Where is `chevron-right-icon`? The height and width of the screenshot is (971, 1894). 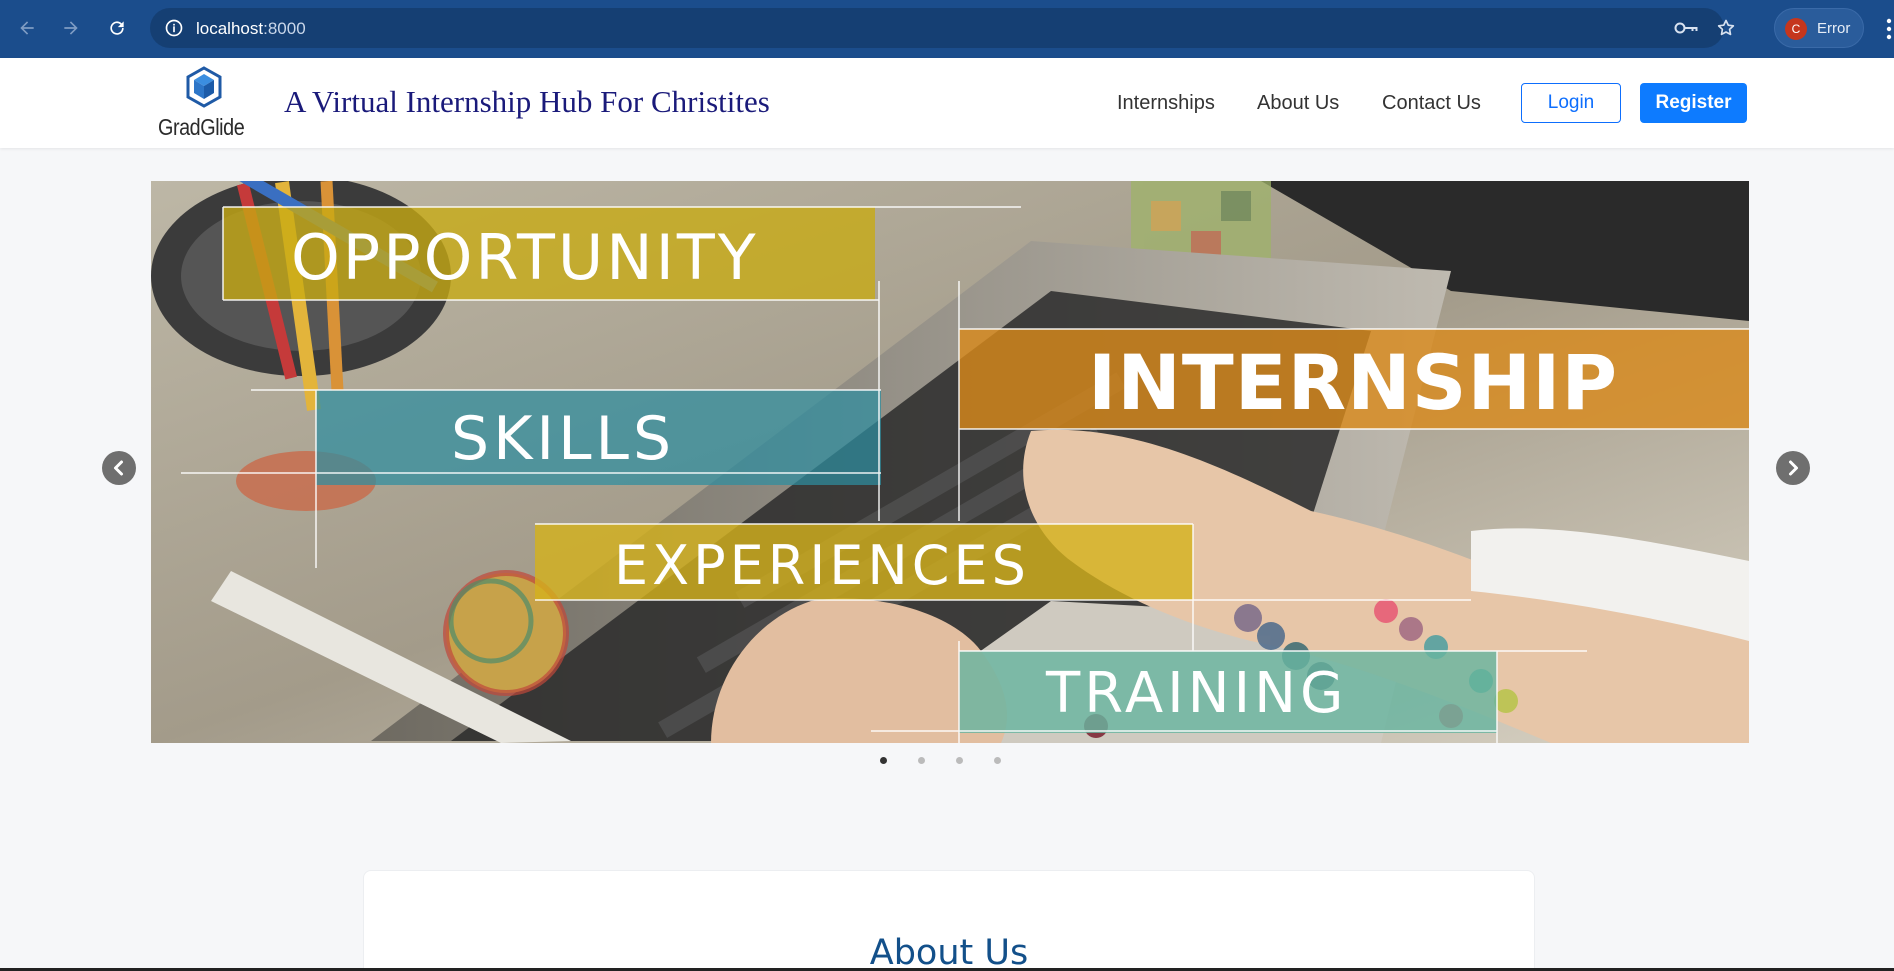
chevron-right-icon is located at coordinates (1793, 468).